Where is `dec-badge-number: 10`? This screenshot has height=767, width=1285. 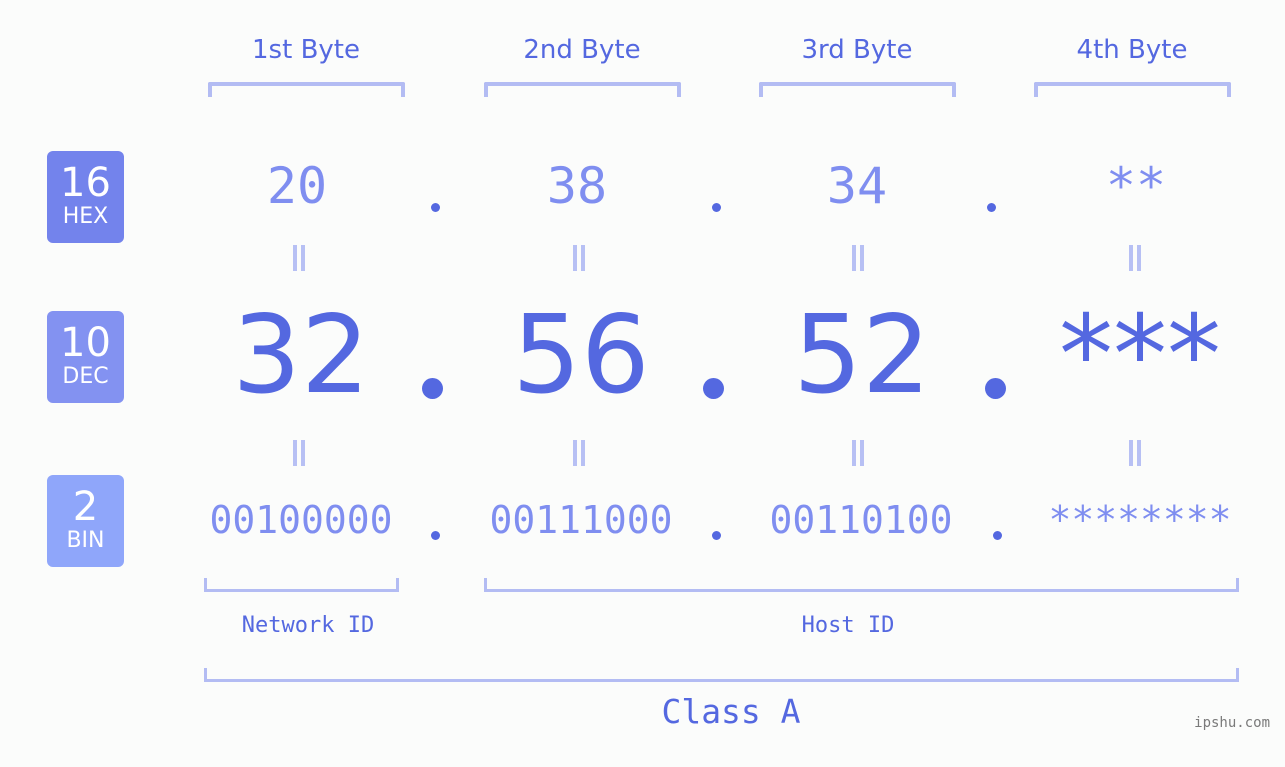
dec-badge-number: 10 is located at coordinates (85, 343).